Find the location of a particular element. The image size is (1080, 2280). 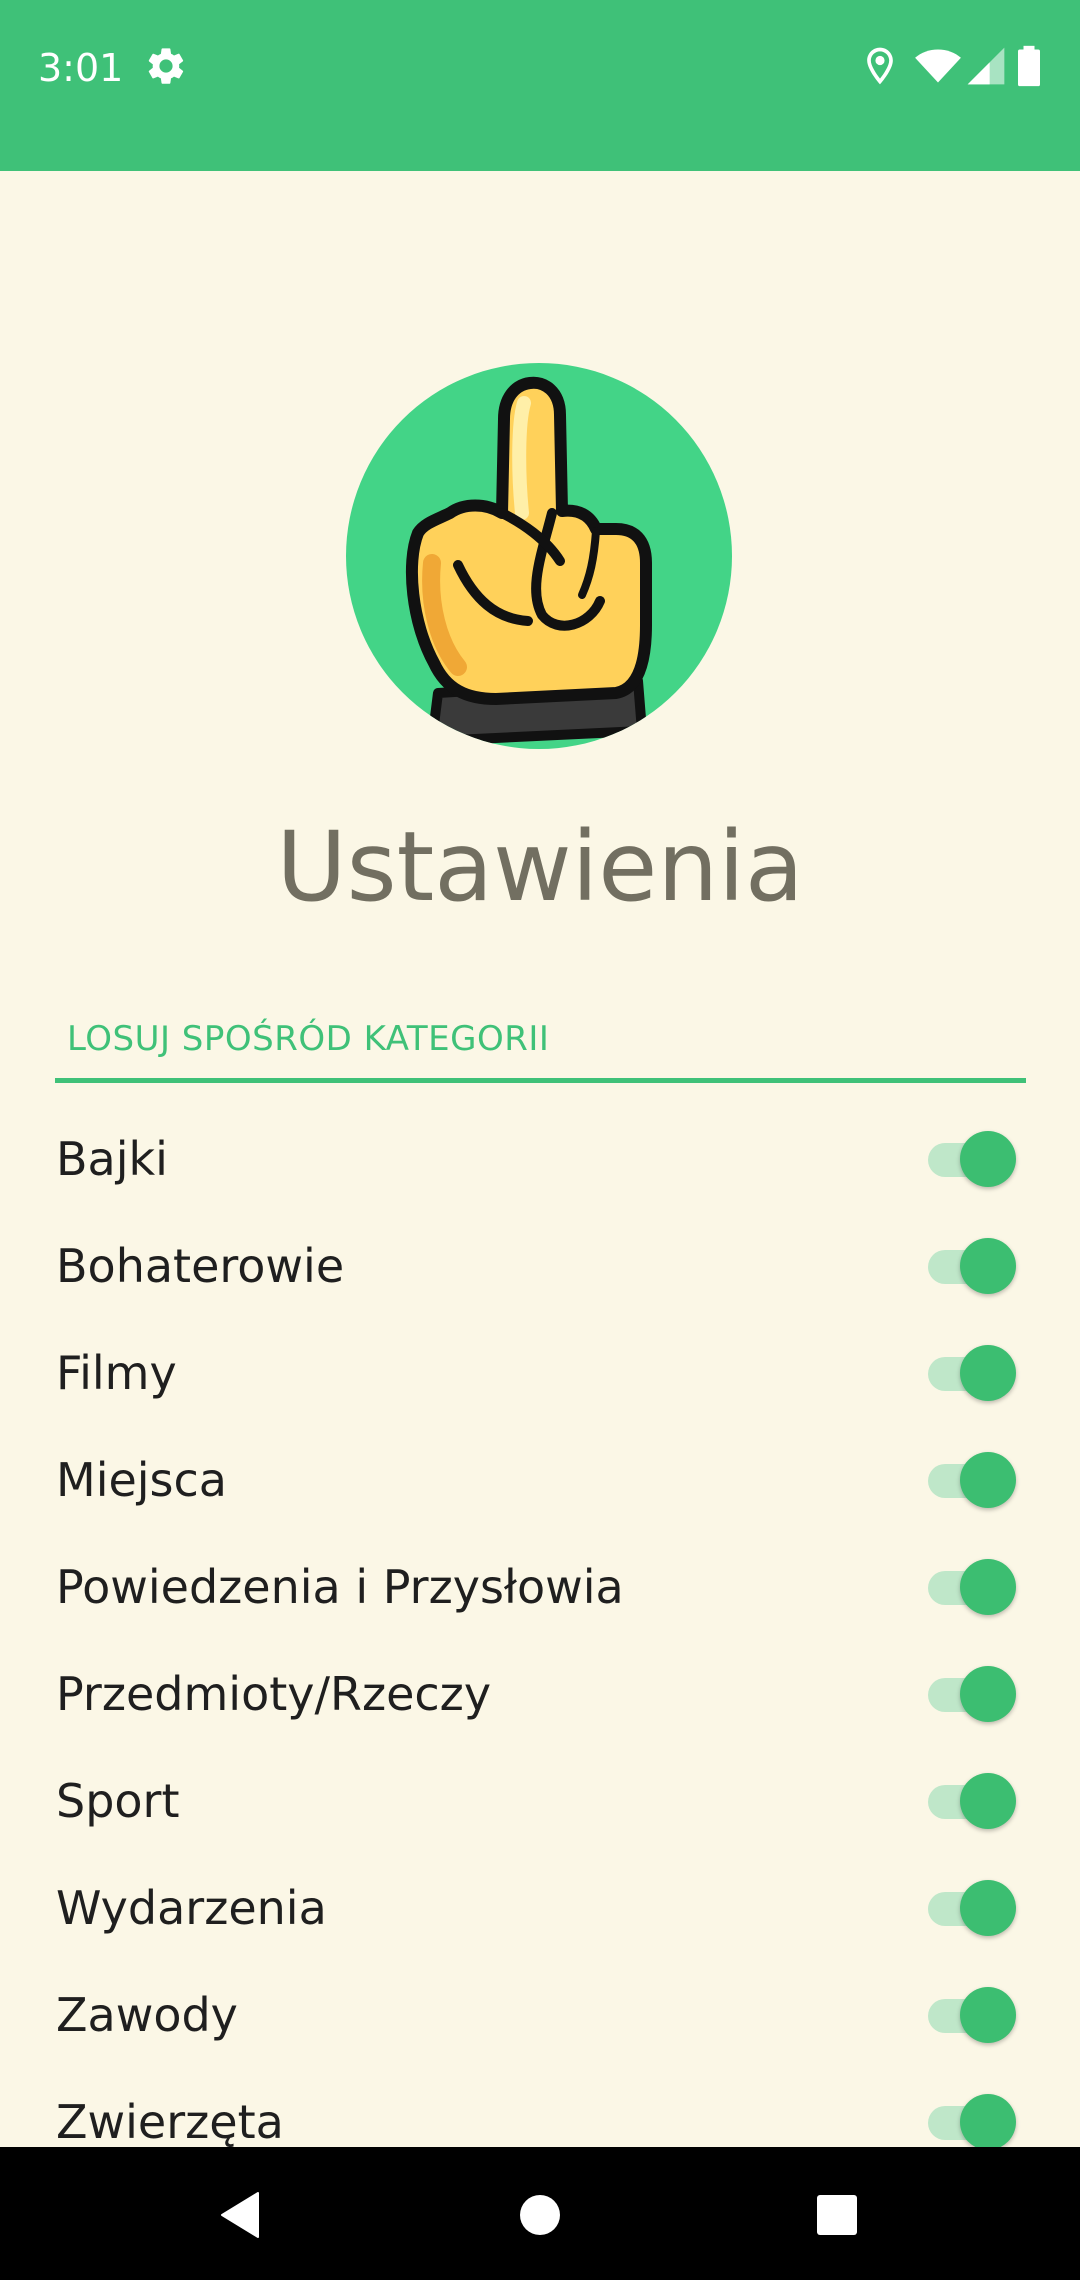

category-row-bajki: Bajki is located at coordinates (540, 1158).